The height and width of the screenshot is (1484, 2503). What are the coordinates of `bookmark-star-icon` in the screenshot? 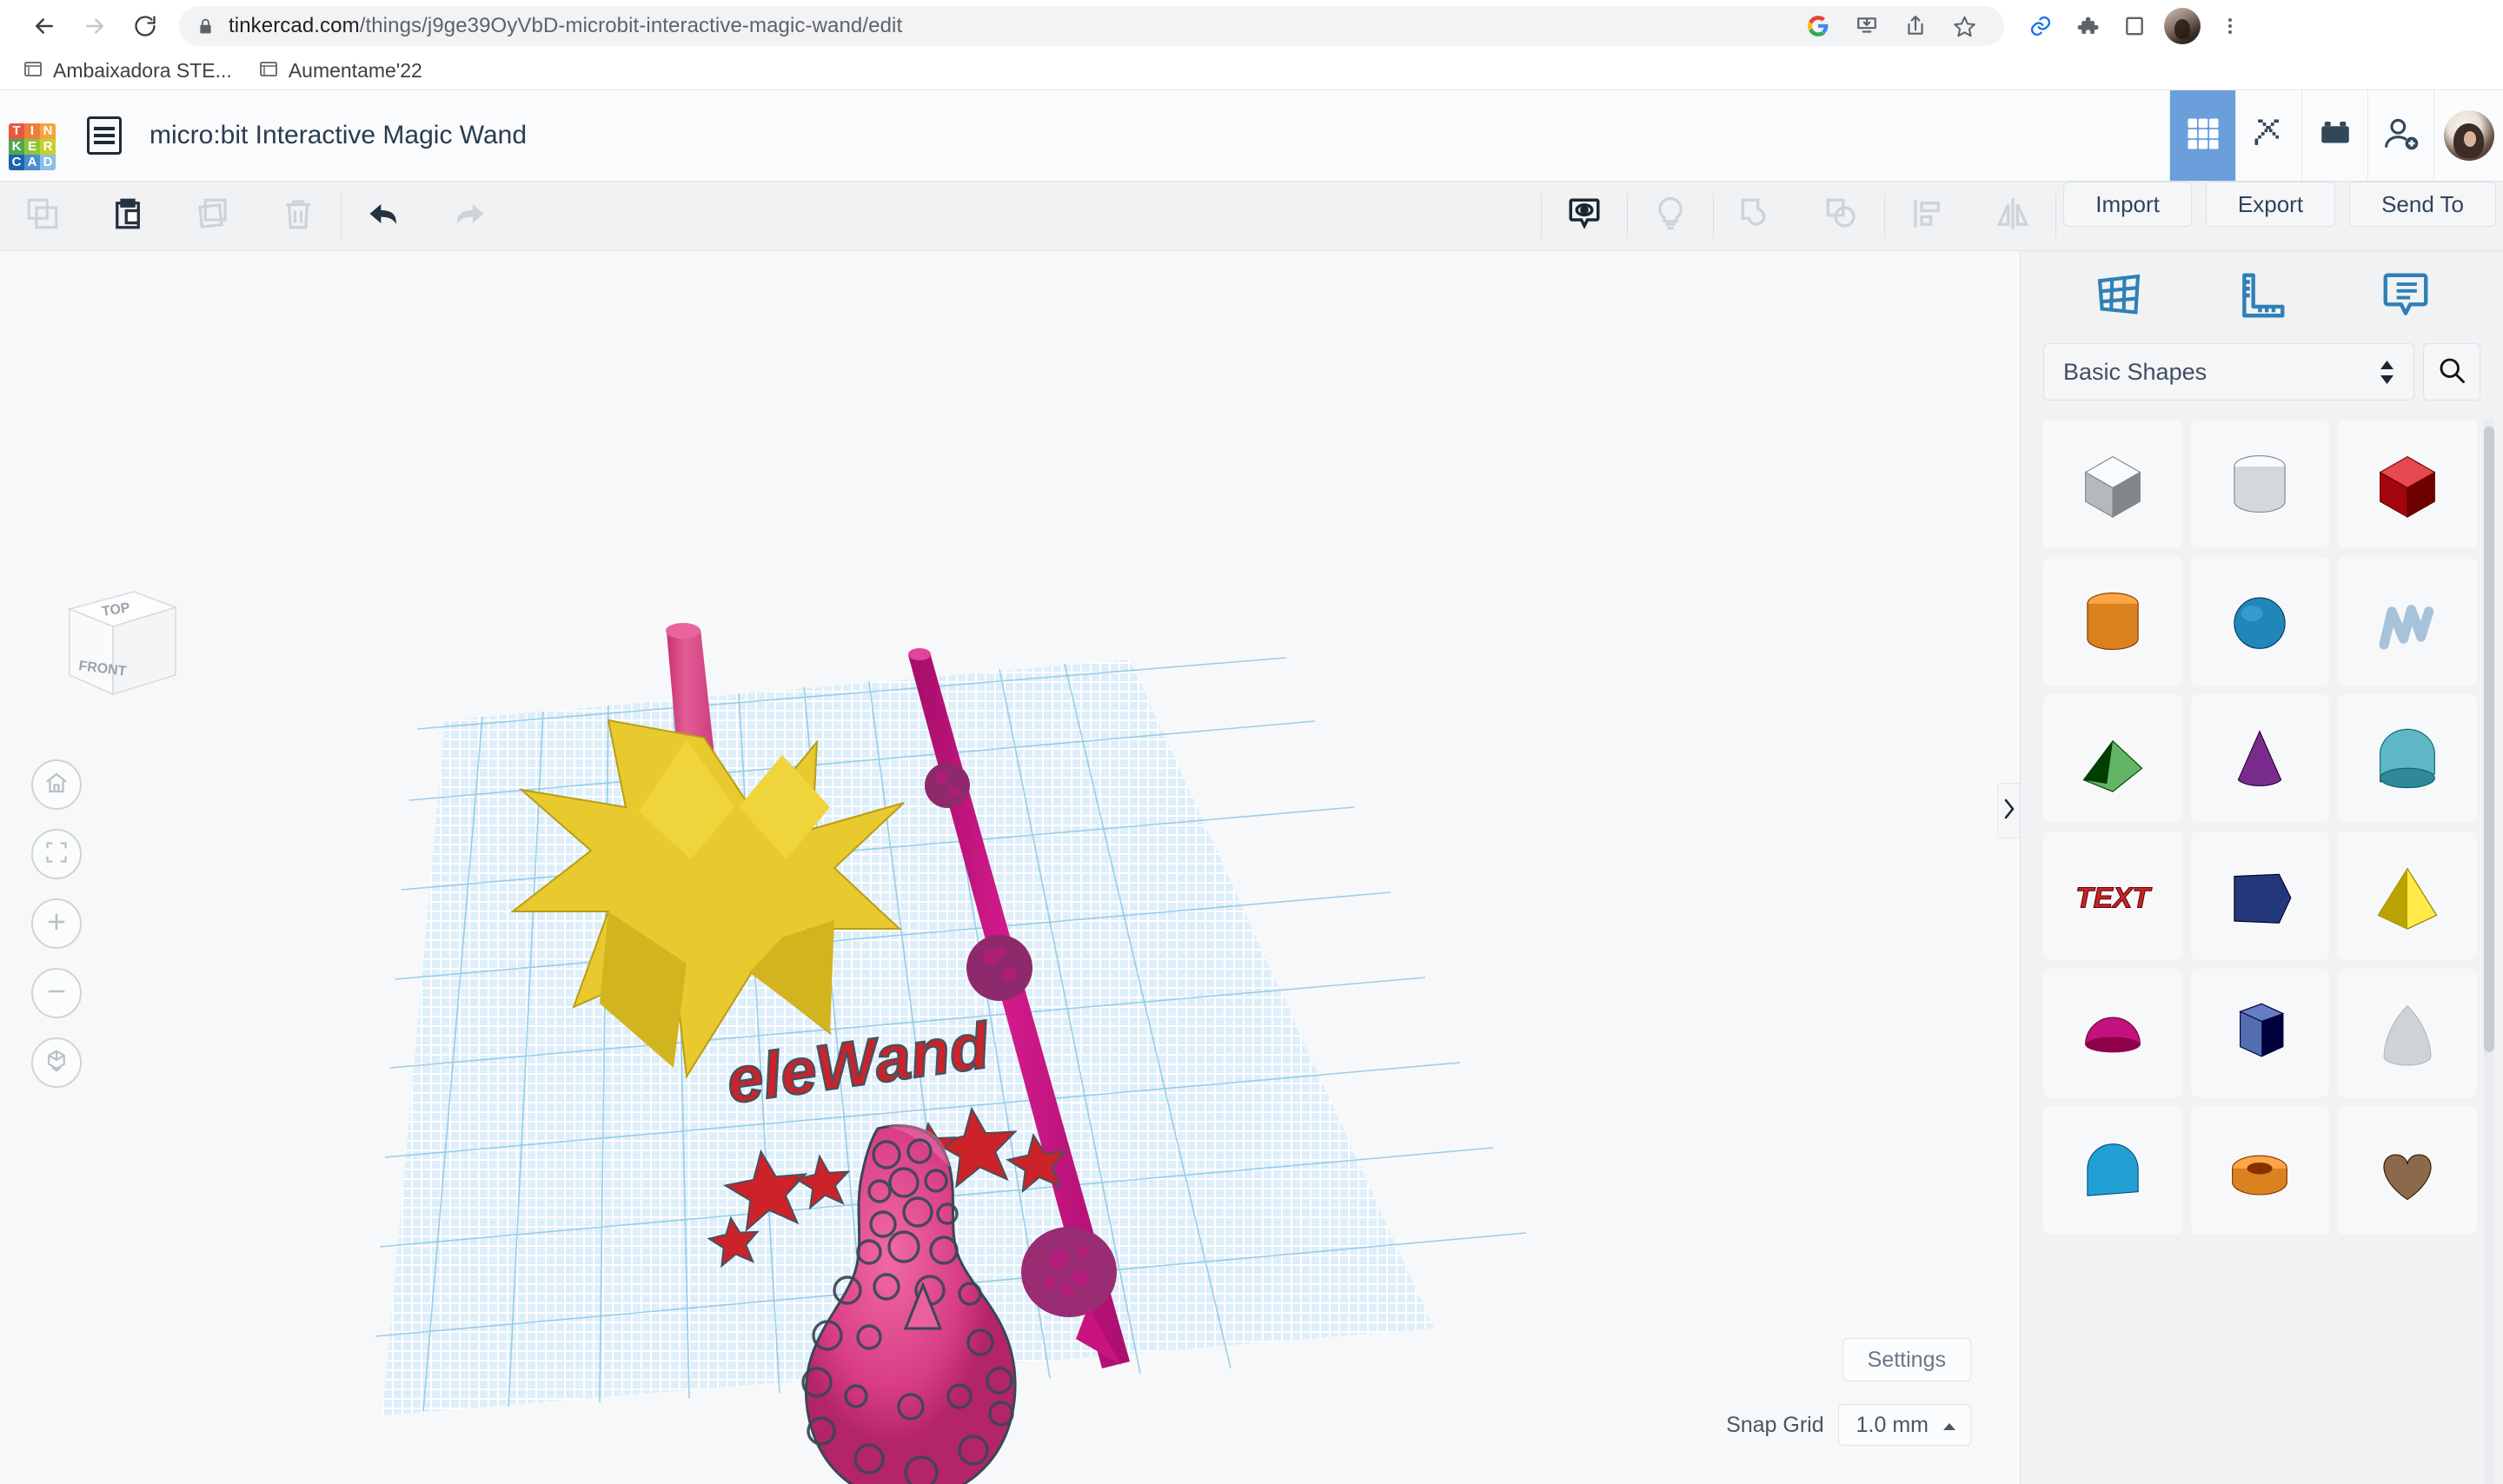 It's located at (1964, 26).